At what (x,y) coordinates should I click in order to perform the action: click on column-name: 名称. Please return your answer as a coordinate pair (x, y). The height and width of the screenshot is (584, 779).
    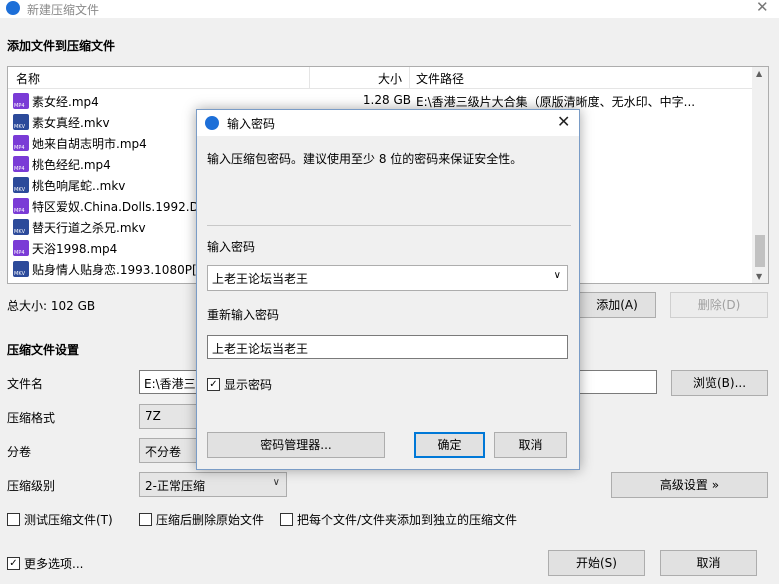
    Looking at the image, I should click on (28, 78).